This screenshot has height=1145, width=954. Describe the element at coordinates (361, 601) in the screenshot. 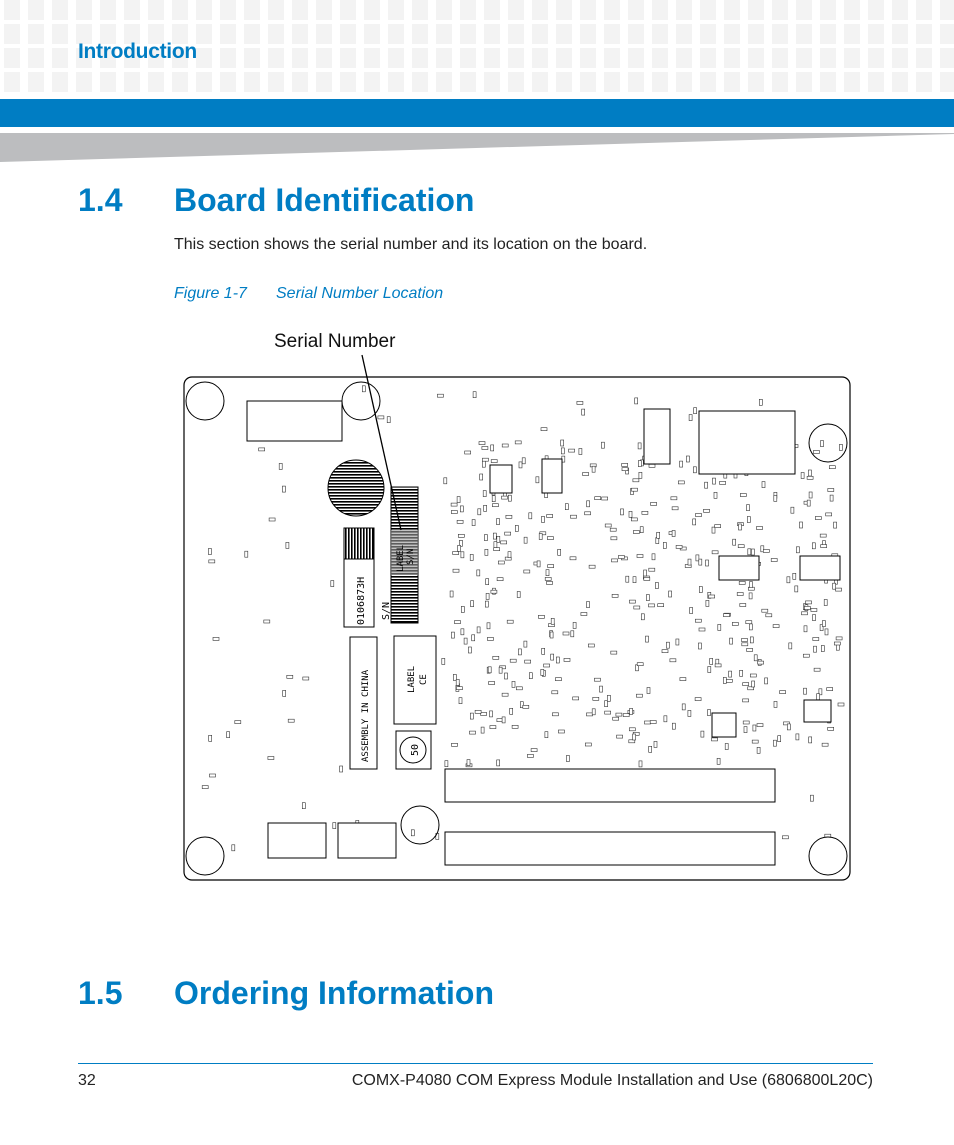

I see `part-number-label: 0106873H` at that location.